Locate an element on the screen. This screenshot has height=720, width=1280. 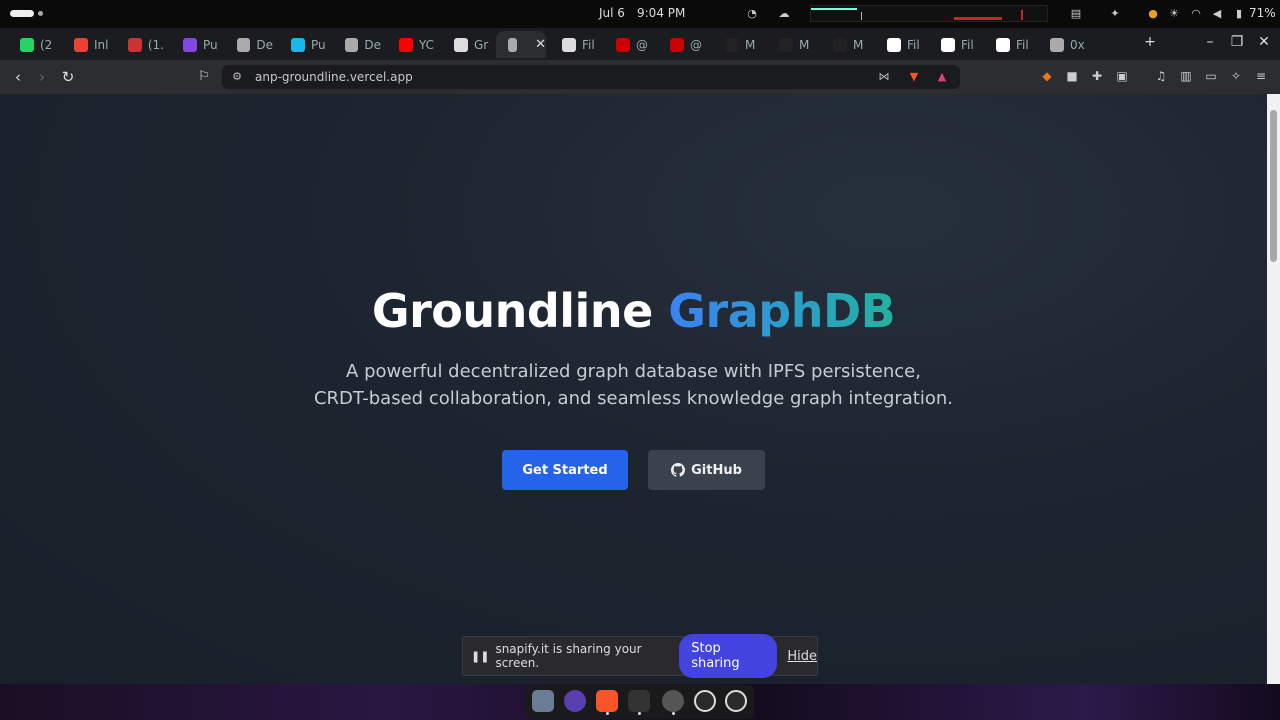
share-icon: ⋈ is located at coordinates (884, 77).